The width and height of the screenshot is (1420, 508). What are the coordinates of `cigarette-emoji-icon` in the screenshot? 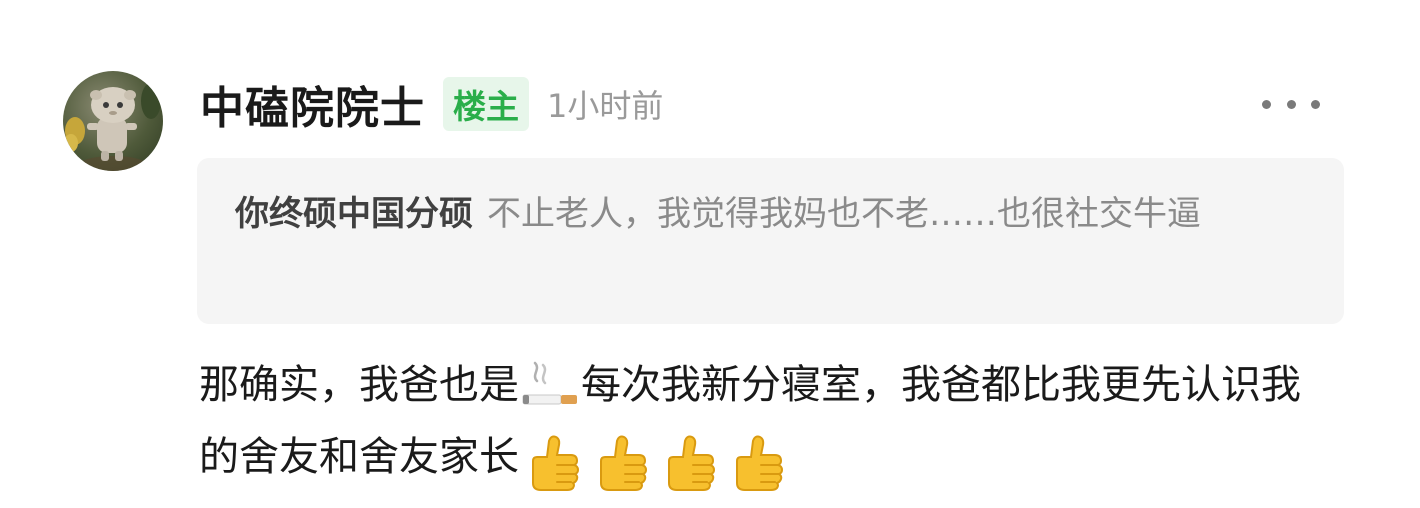 It's located at (550, 387).